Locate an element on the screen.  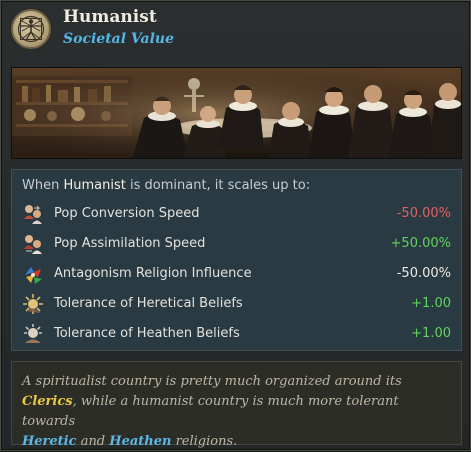
intro-prefix: When is located at coordinates (41, 185).